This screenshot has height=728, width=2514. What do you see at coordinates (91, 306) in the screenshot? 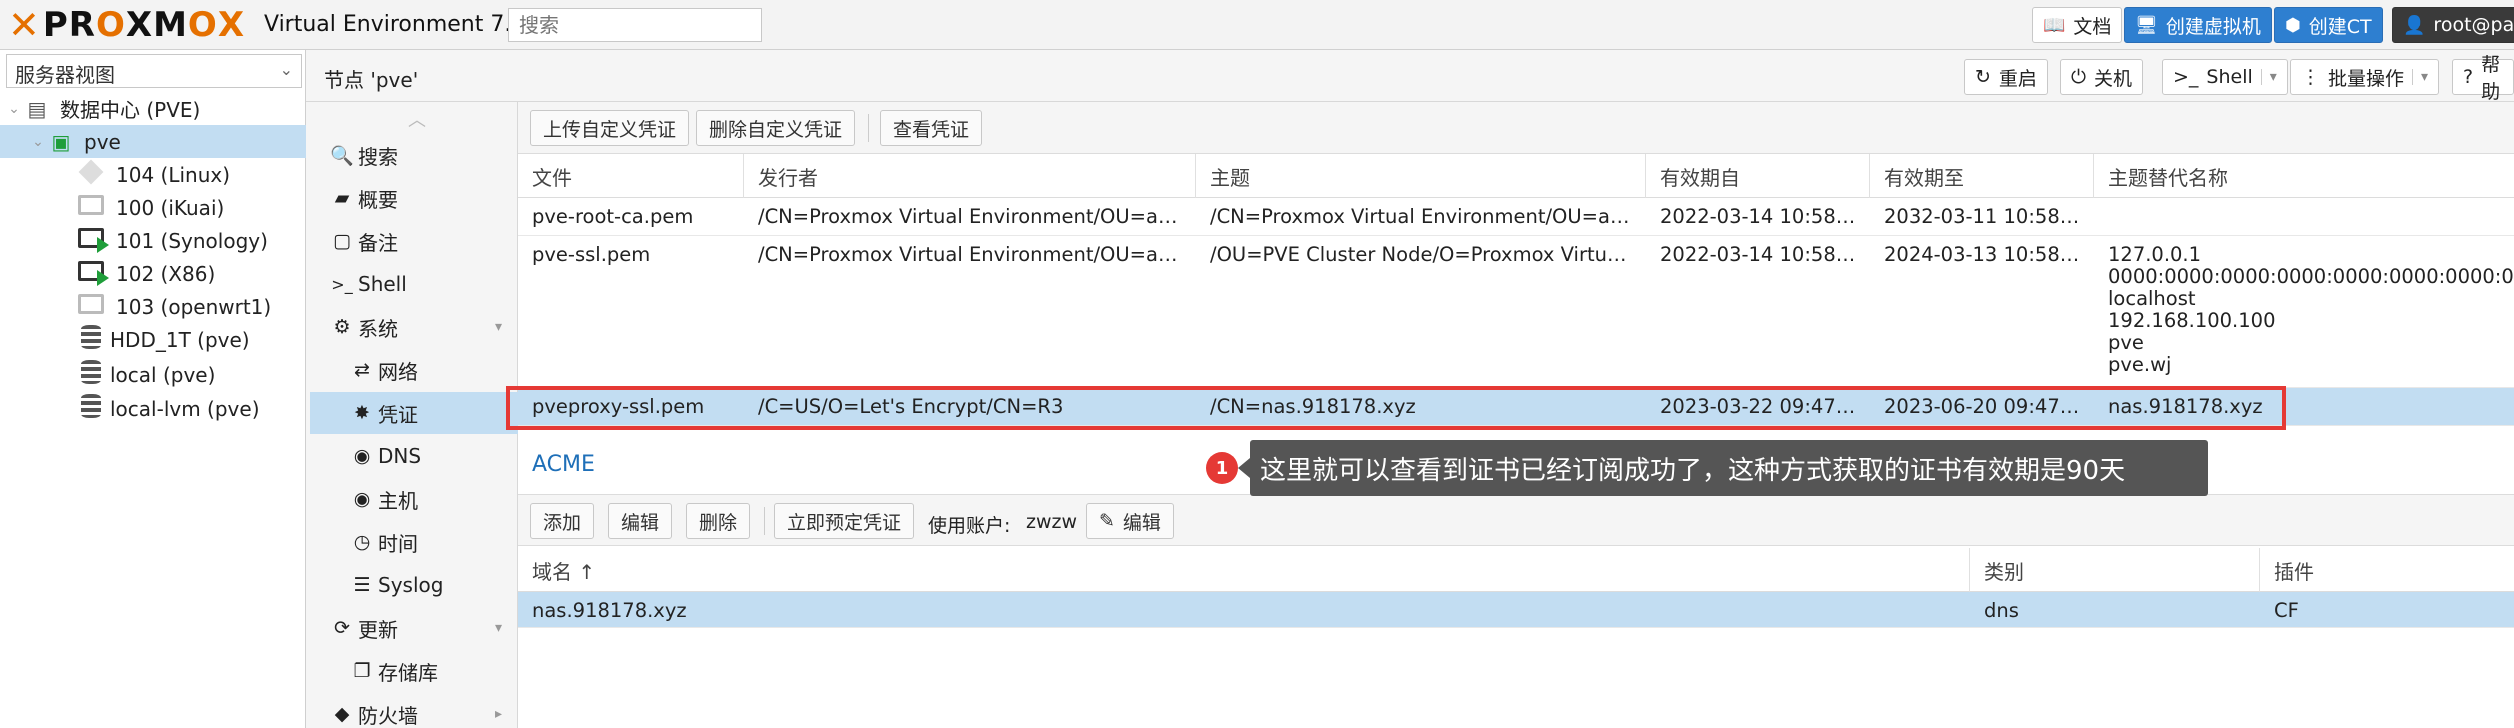
I see `vm-stopped-icon` at bounding box center [91, 306].